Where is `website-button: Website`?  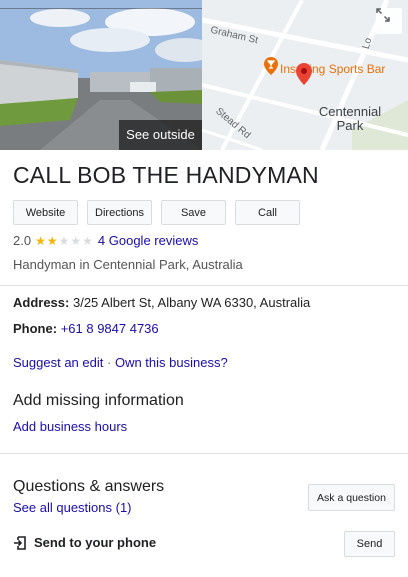
website-button: Website is located at coordinates (45, 212).